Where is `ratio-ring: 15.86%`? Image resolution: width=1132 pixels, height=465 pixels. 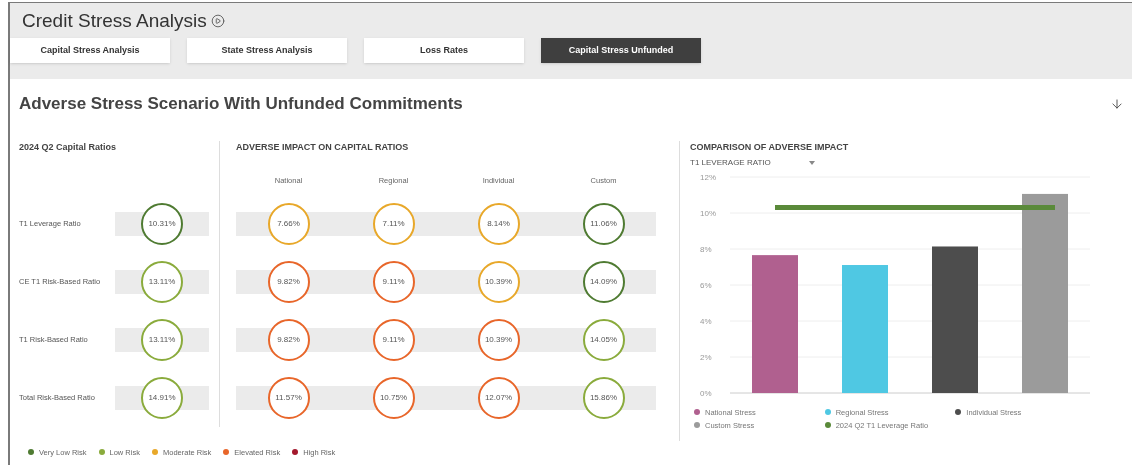 ratio-ring: 15.86% is located at coordinates (603, 397).